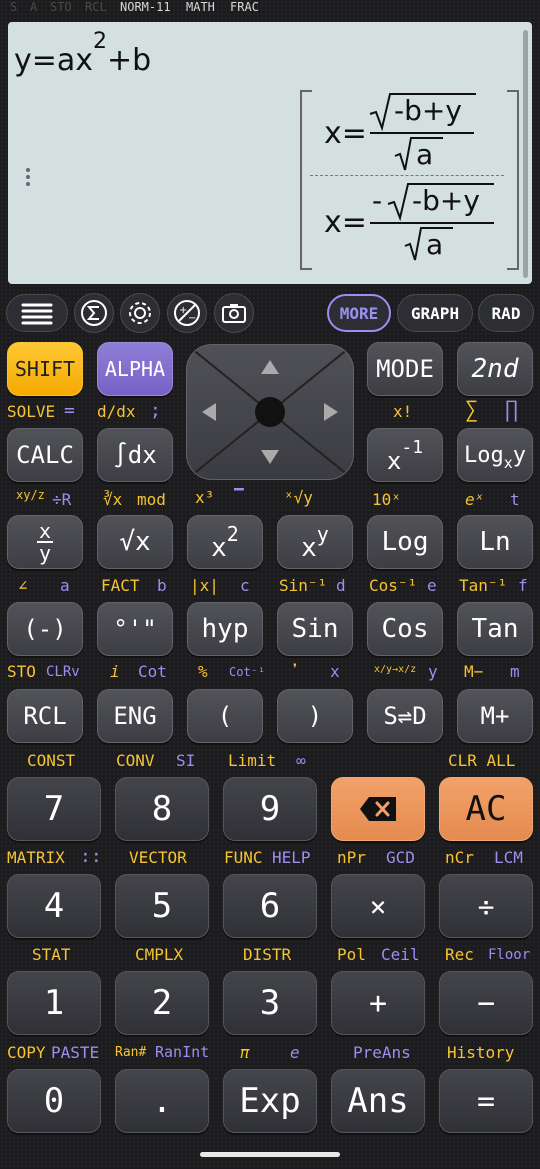  Describe the element at coordinates (525, 154) in the screenshot. I see `display-scrollbar` at that location.